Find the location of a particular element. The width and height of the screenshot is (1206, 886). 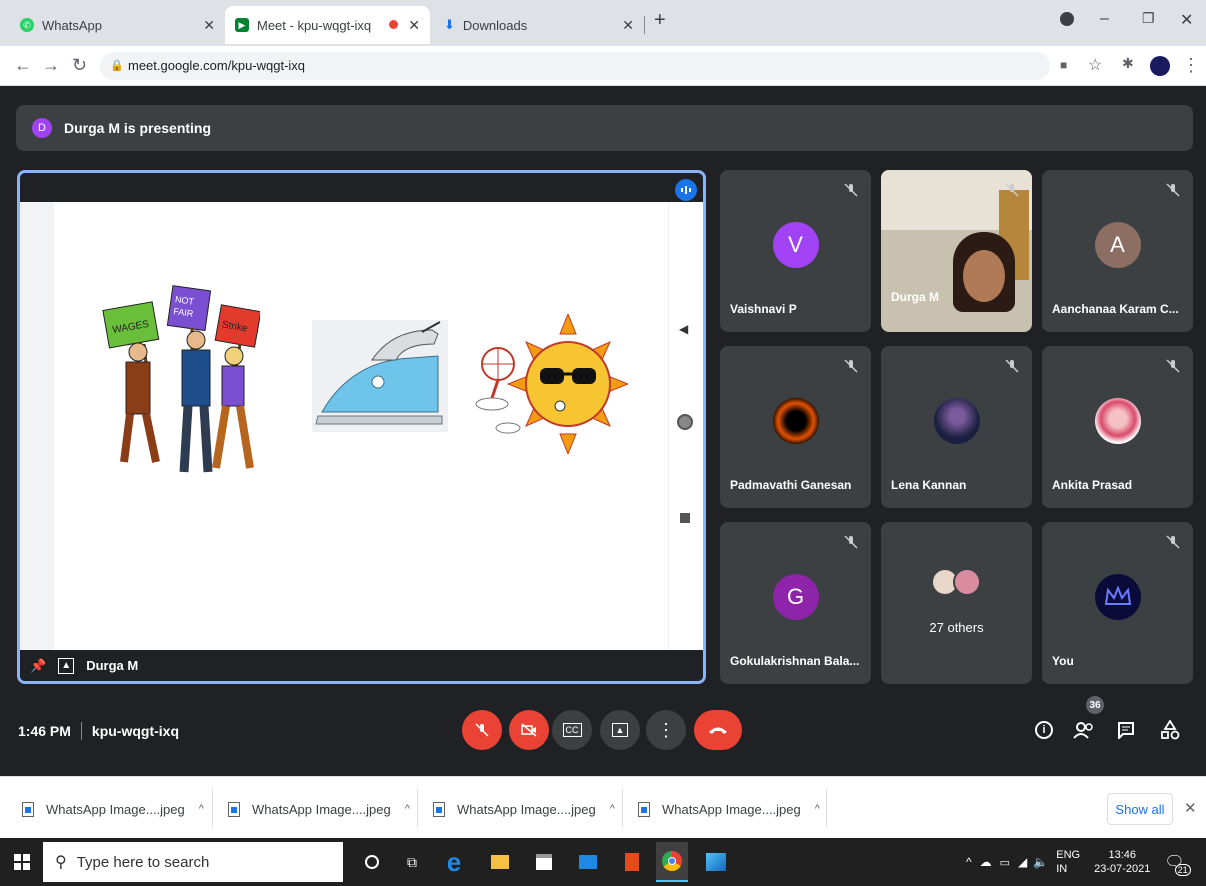

reload-icon: ↻ is located at coordinates (79, 65).